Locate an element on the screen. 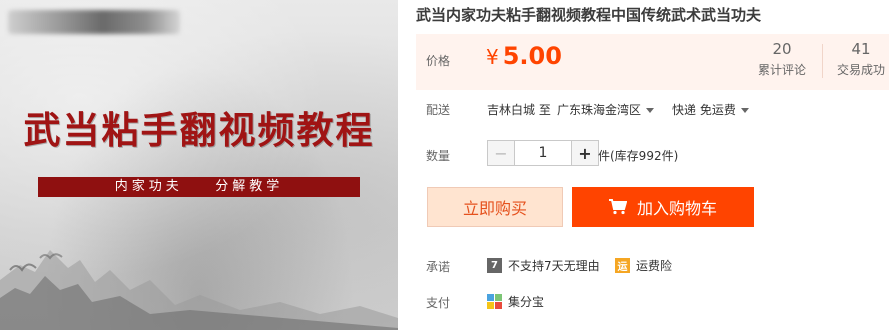 The width and height of the screenshot is (889, 330). freight-insurance-promise: 运 运费险 is located at coordinates (643, 265).